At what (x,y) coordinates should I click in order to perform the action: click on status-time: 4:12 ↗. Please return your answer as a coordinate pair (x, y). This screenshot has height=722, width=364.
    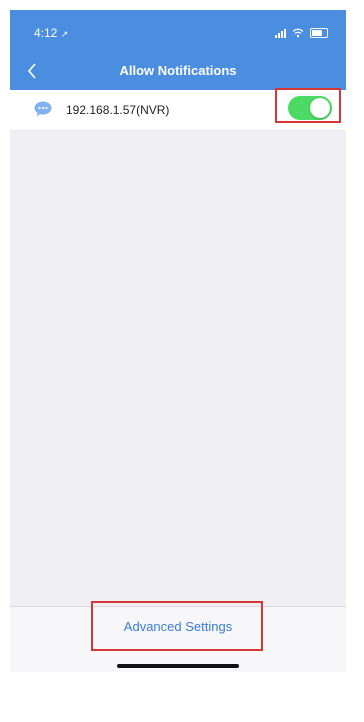
    Looking at the image, I should click on (51, 33).